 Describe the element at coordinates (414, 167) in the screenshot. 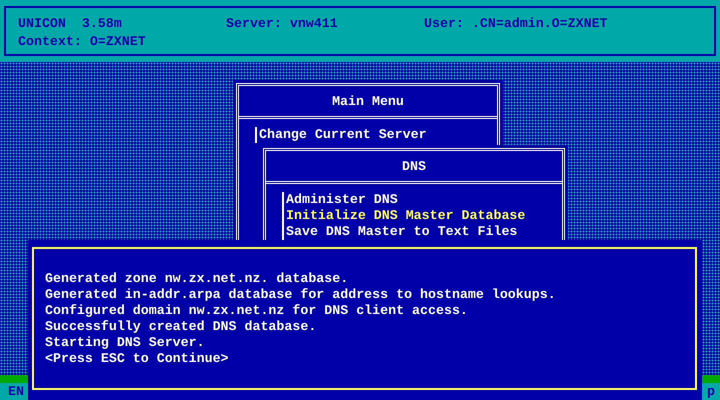

I see `menu-title: DNS` at that location.